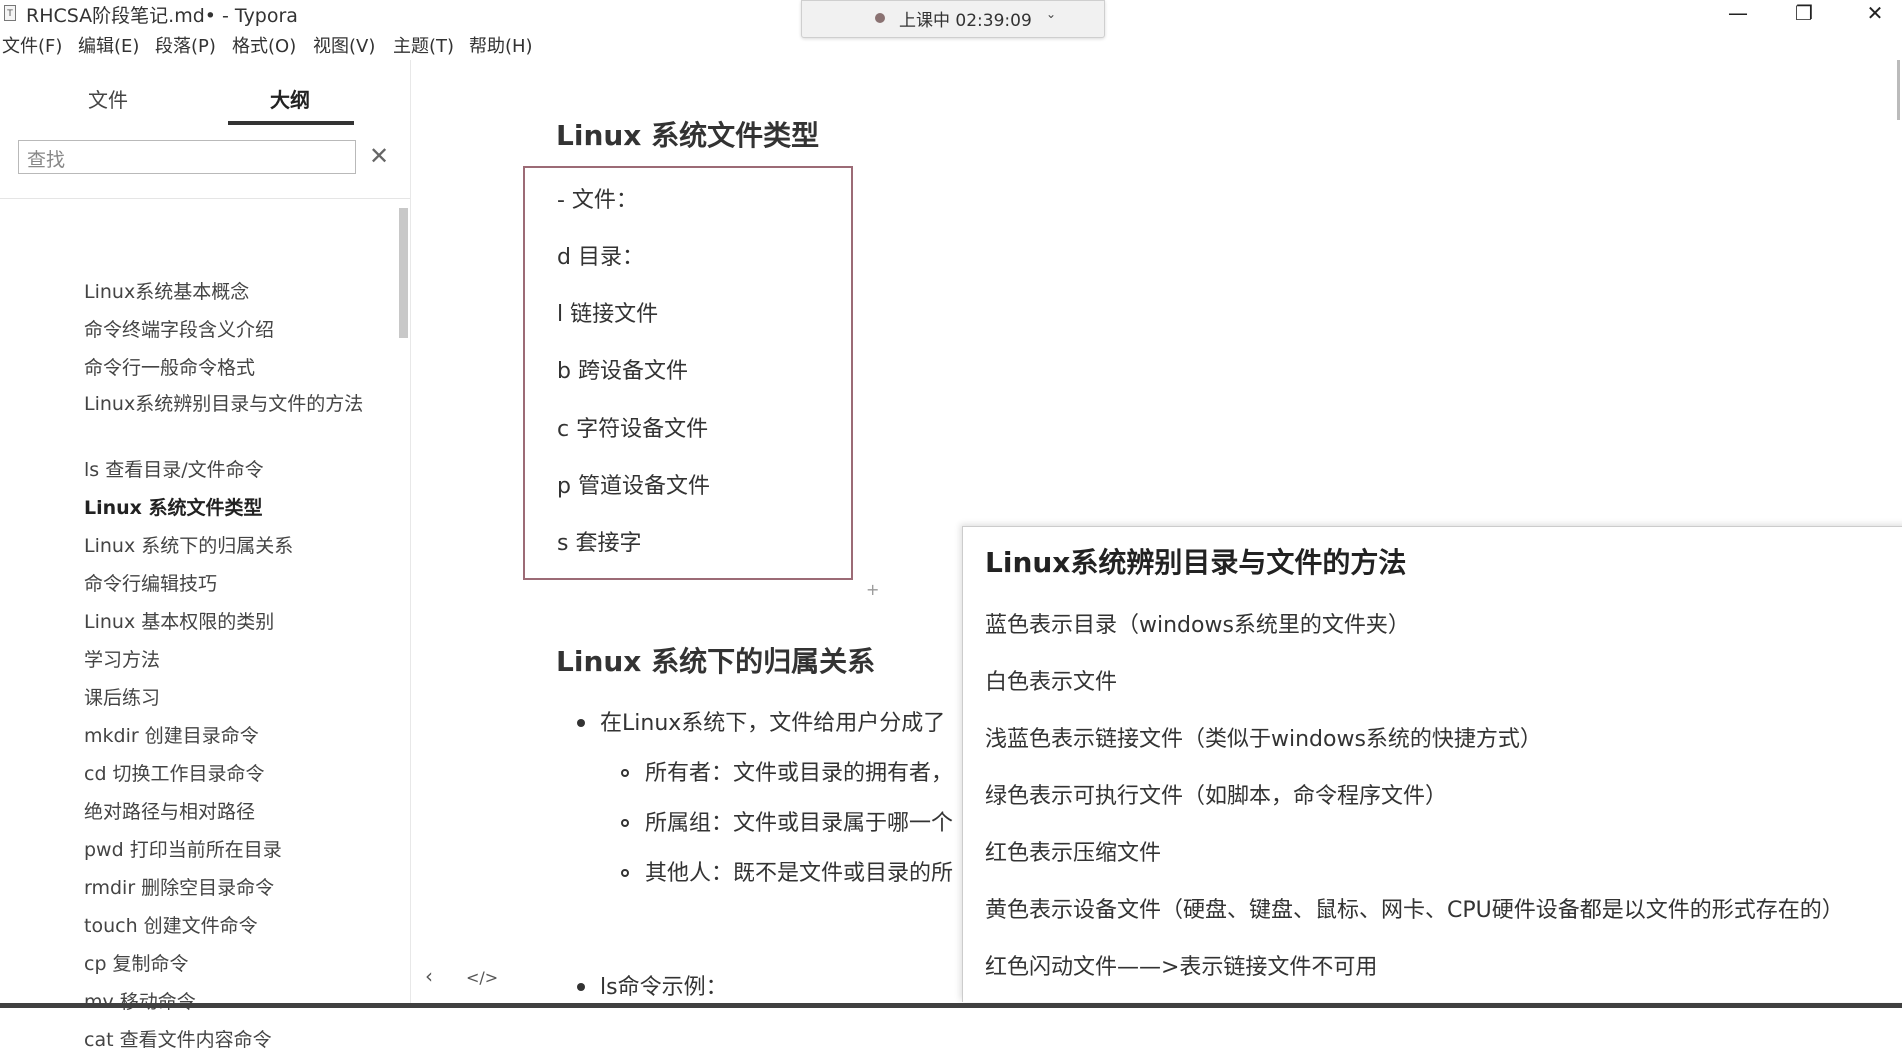  Describe the element at coordinates (1738, 14) in the screenshot. I see `minimize-button: —` at that location.